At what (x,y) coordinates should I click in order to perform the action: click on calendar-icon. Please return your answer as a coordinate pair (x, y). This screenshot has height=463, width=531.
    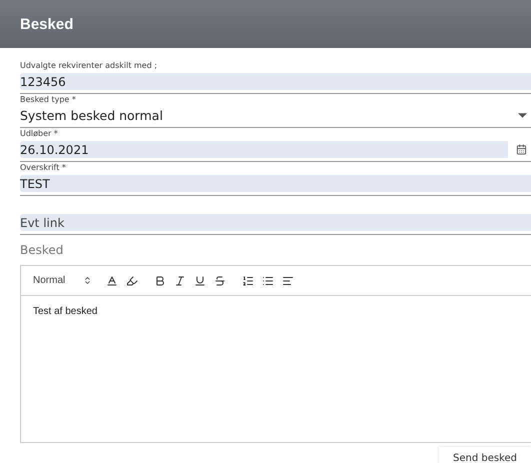
    Looking at the image, I should click on (521, 149).